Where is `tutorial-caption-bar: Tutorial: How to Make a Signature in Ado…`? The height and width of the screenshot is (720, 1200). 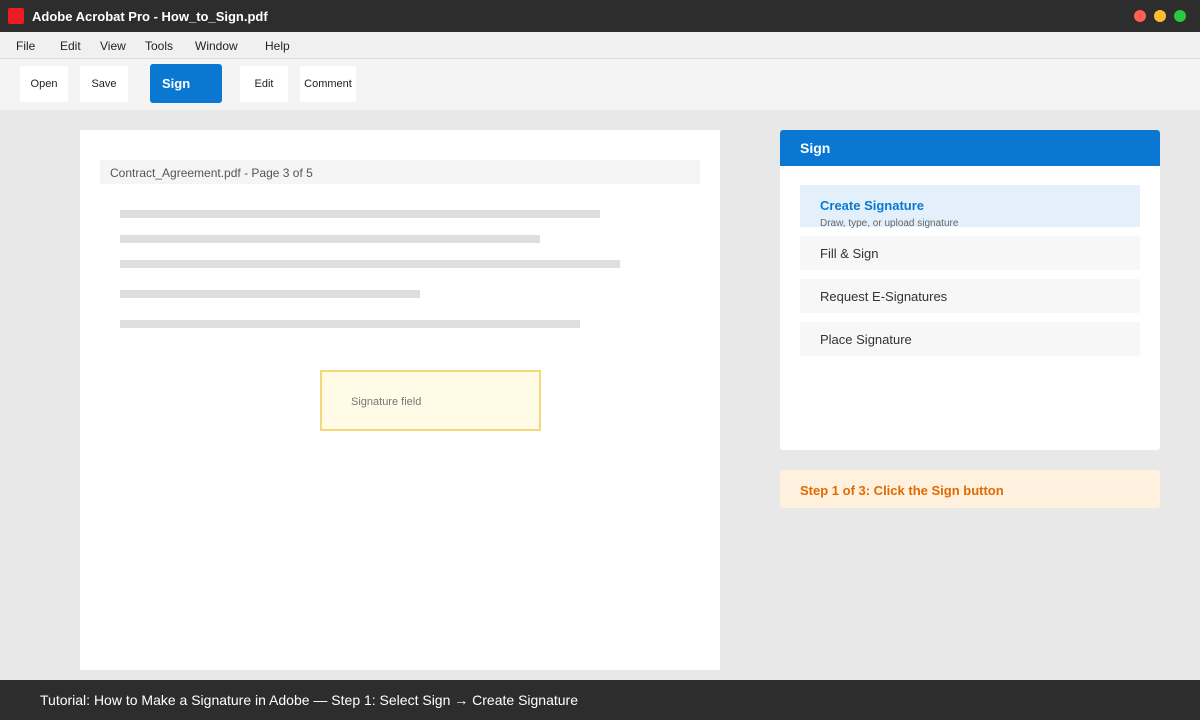
tutorial-caption-bar: Tutorial: How to Make a Signature in Ado… is located at coordinates (600, 700).